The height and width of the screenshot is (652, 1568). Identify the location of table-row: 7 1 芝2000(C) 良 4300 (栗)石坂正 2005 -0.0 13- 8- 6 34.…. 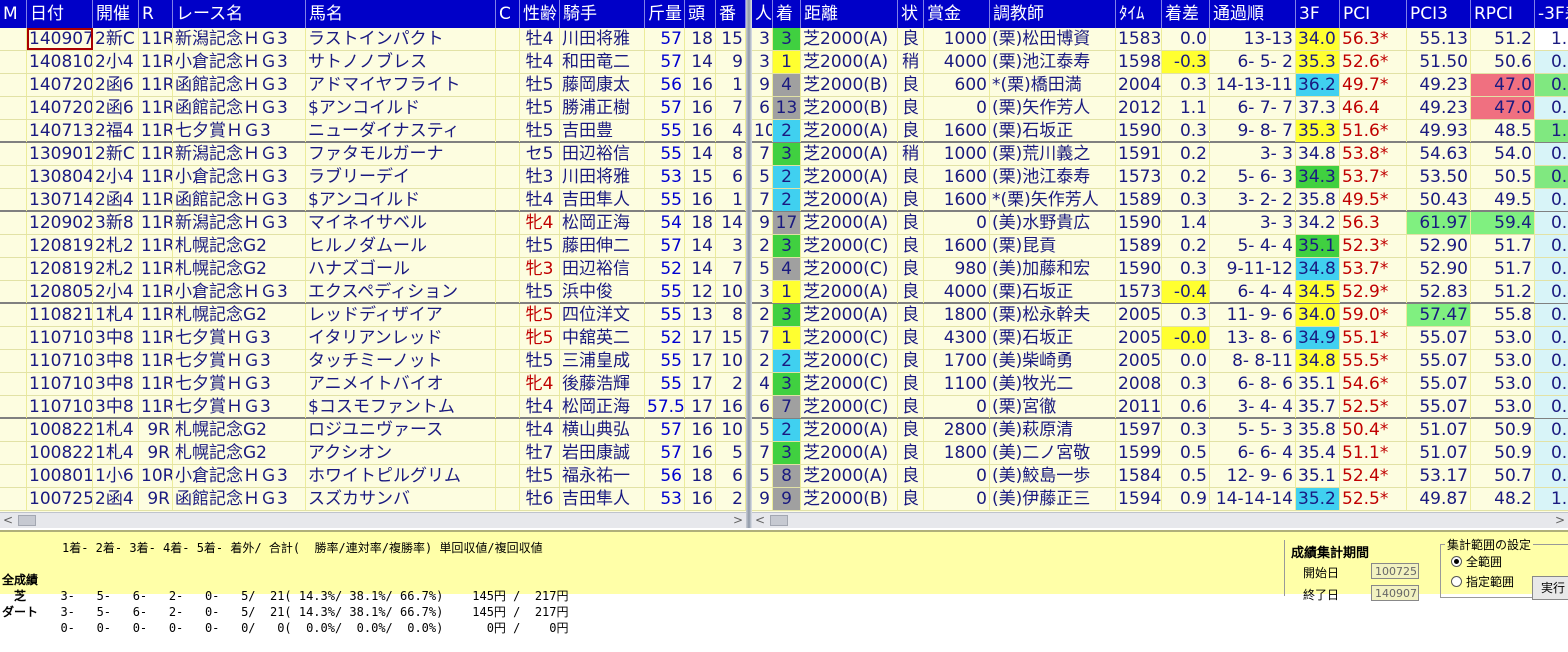
(1160, 338).